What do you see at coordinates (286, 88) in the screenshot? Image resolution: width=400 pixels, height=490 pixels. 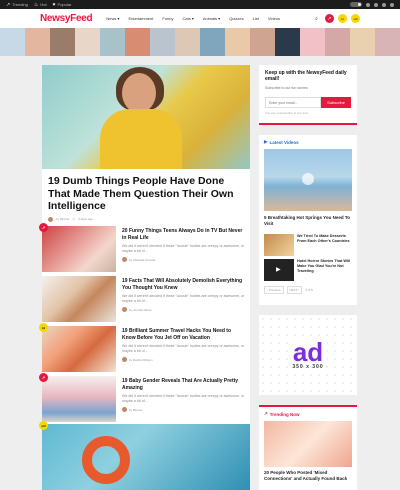 I see `newsletter-subtitle: Subscribe to our fun stories` at bounding box center [286, 88].